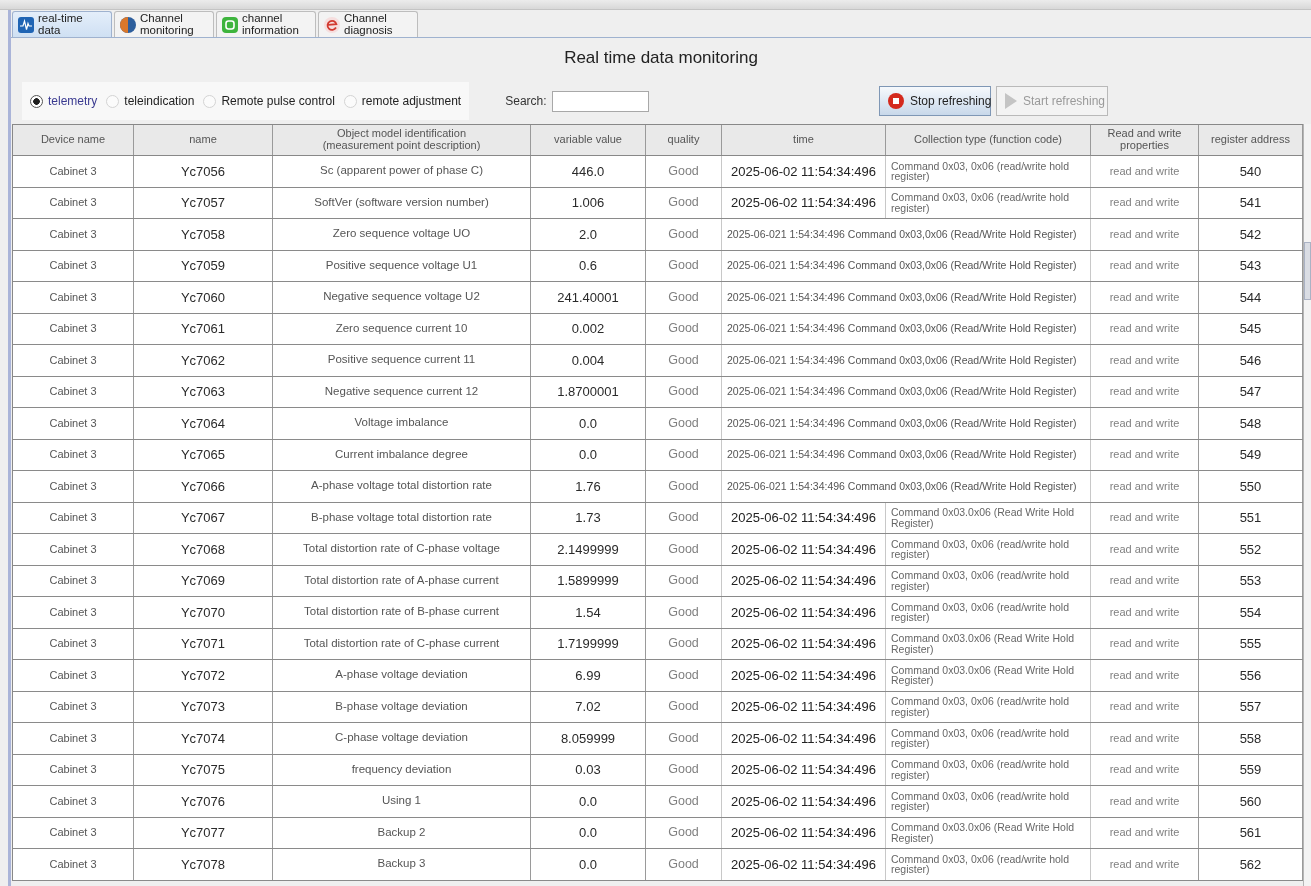  Describe the element at coordinates (588, 643) in the screenshot. I see `table-cell: 1.7199999` at that location.